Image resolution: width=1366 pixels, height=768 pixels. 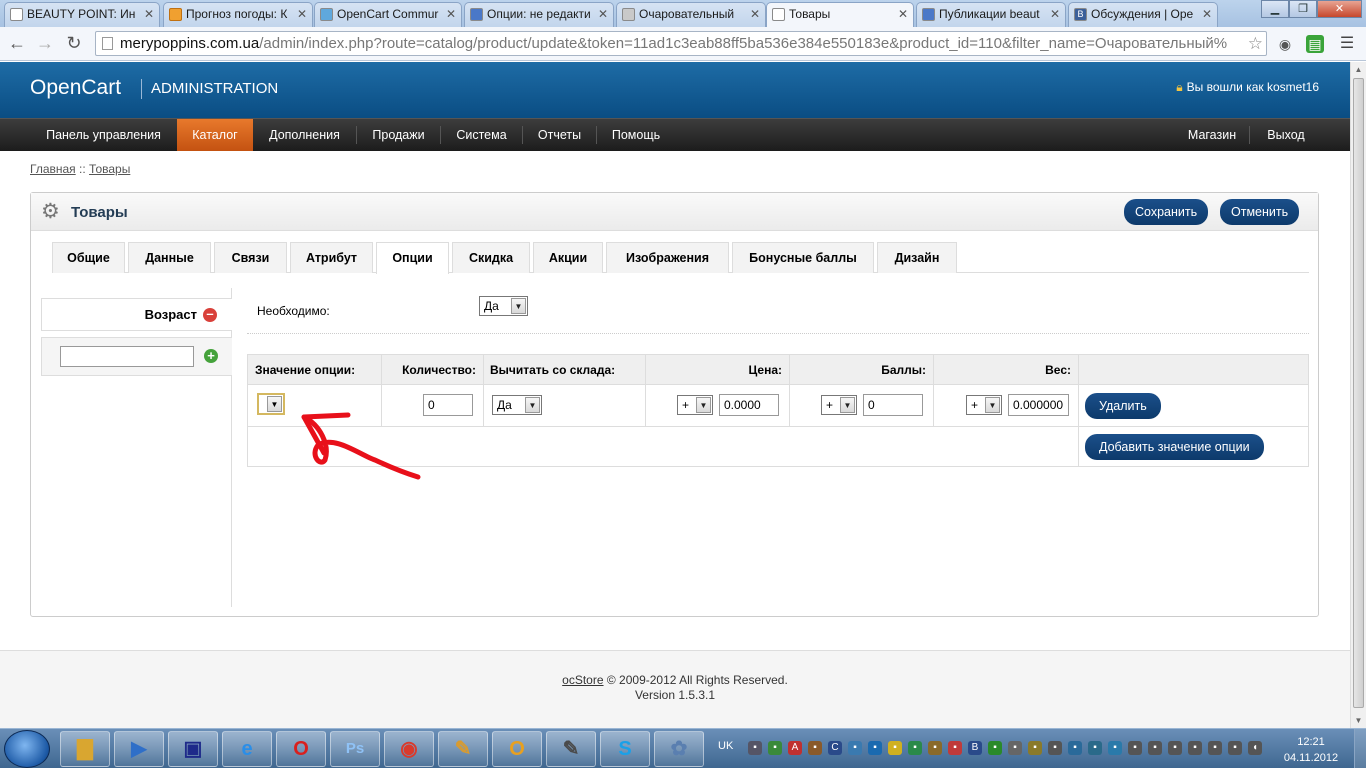 What do you see at coordinates (582, 680) in the screenshot?
I see `ocstore-link: ocStore` at bounding box center [582, 680].